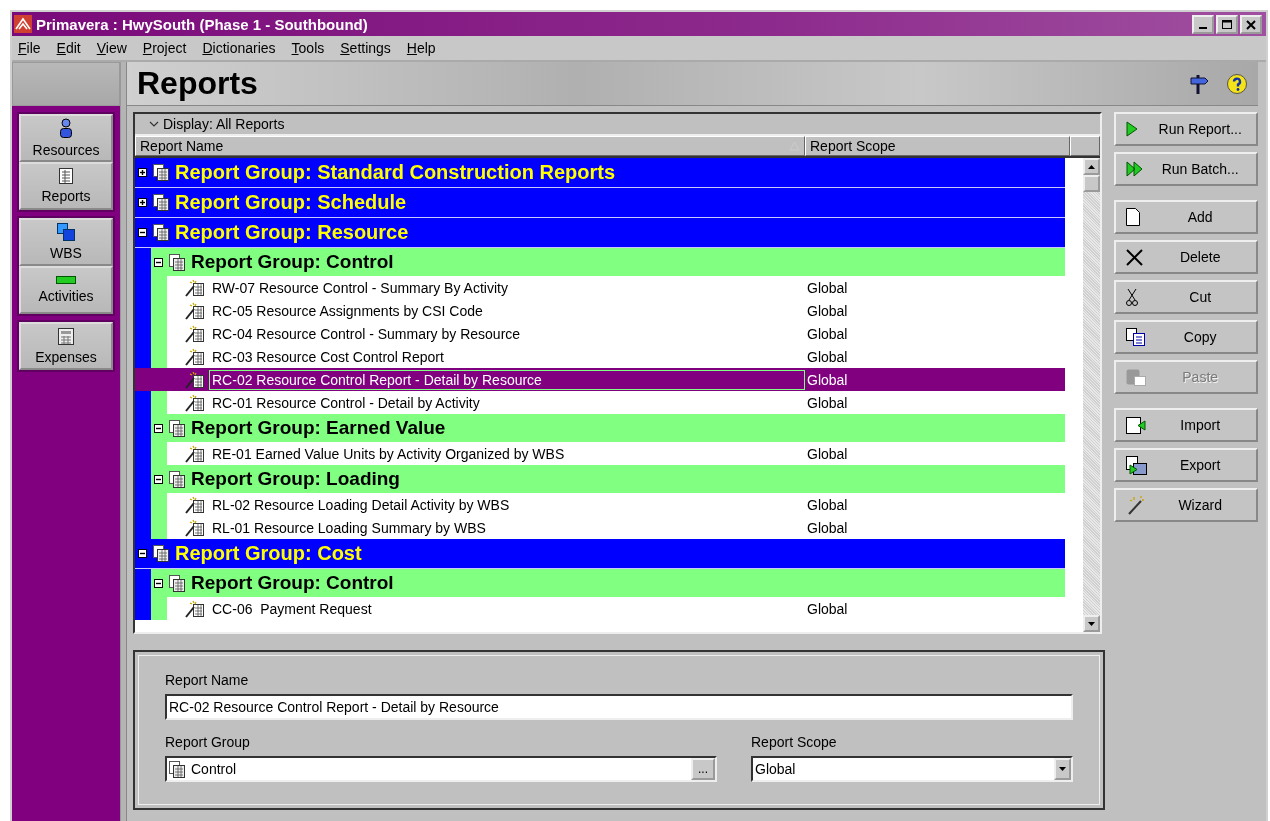 Image resolution: width=1270 pixels, height=821 pixels. Describe the element at coordinates (600, 608) in the screenshot. I see `report-row: CC-06 Payment Request Global` at that location.